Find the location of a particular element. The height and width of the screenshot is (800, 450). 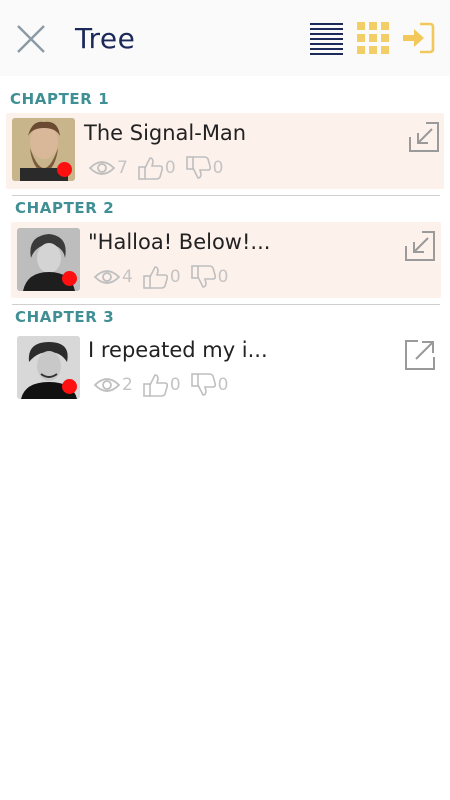

page-title: Tree is located at coordinates (105, 38).